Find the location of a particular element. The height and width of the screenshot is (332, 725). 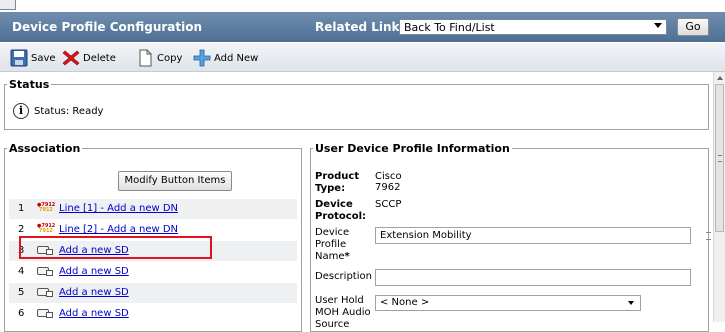

go-button: Go is located at coordinates (693, 27).